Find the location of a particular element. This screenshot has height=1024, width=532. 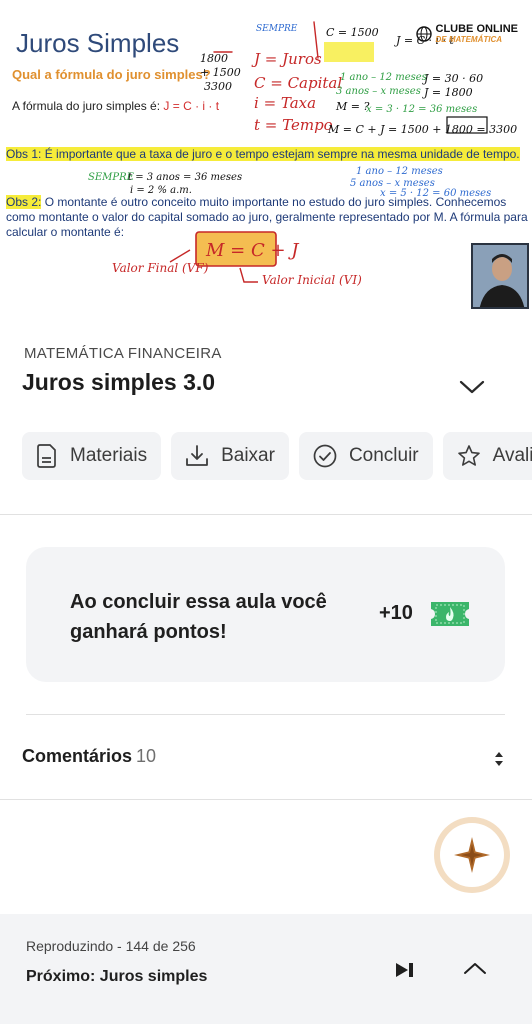

rate-label: Avaliar is located at coordinates (512, 455).